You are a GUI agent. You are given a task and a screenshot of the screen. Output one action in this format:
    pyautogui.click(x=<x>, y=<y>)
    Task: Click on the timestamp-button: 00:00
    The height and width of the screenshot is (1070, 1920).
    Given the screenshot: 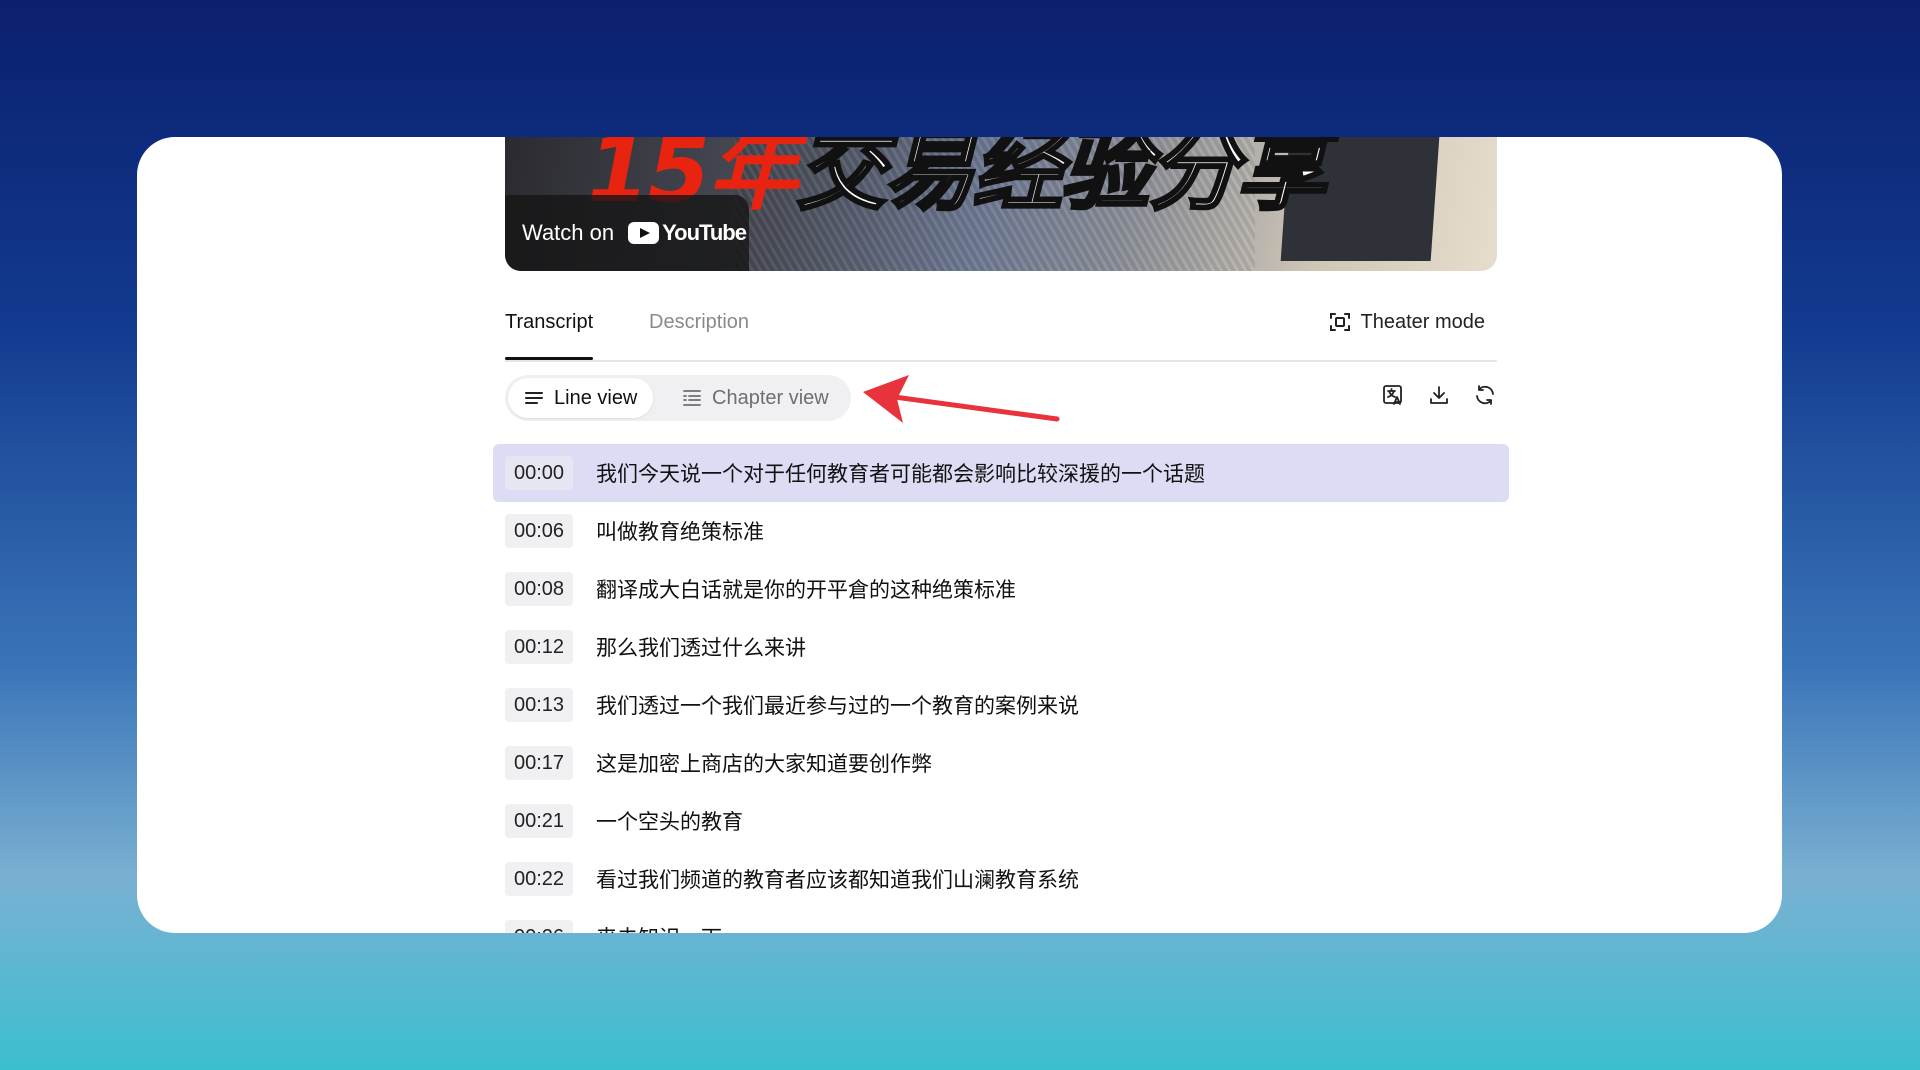 What is the action you would take?
    pyautogui.click(x=539, y=473)
    